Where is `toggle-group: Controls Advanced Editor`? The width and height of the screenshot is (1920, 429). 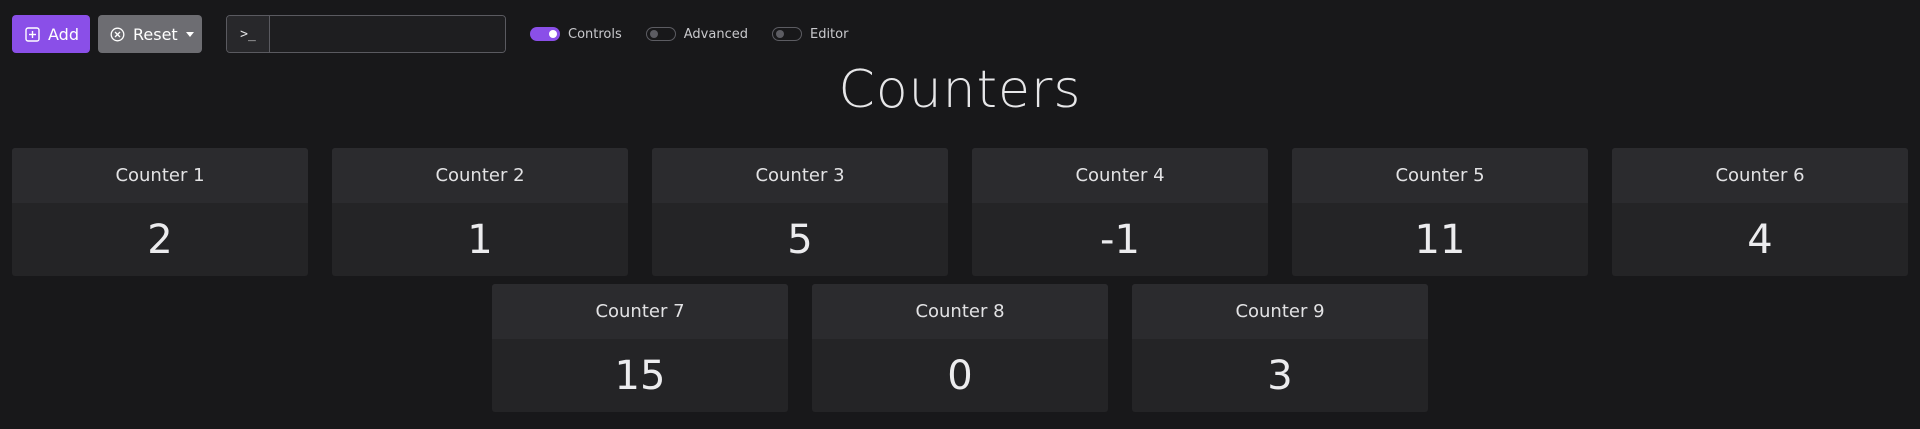
toggle-group: Controls Advanced Editor is located at coordinates (701, 34).